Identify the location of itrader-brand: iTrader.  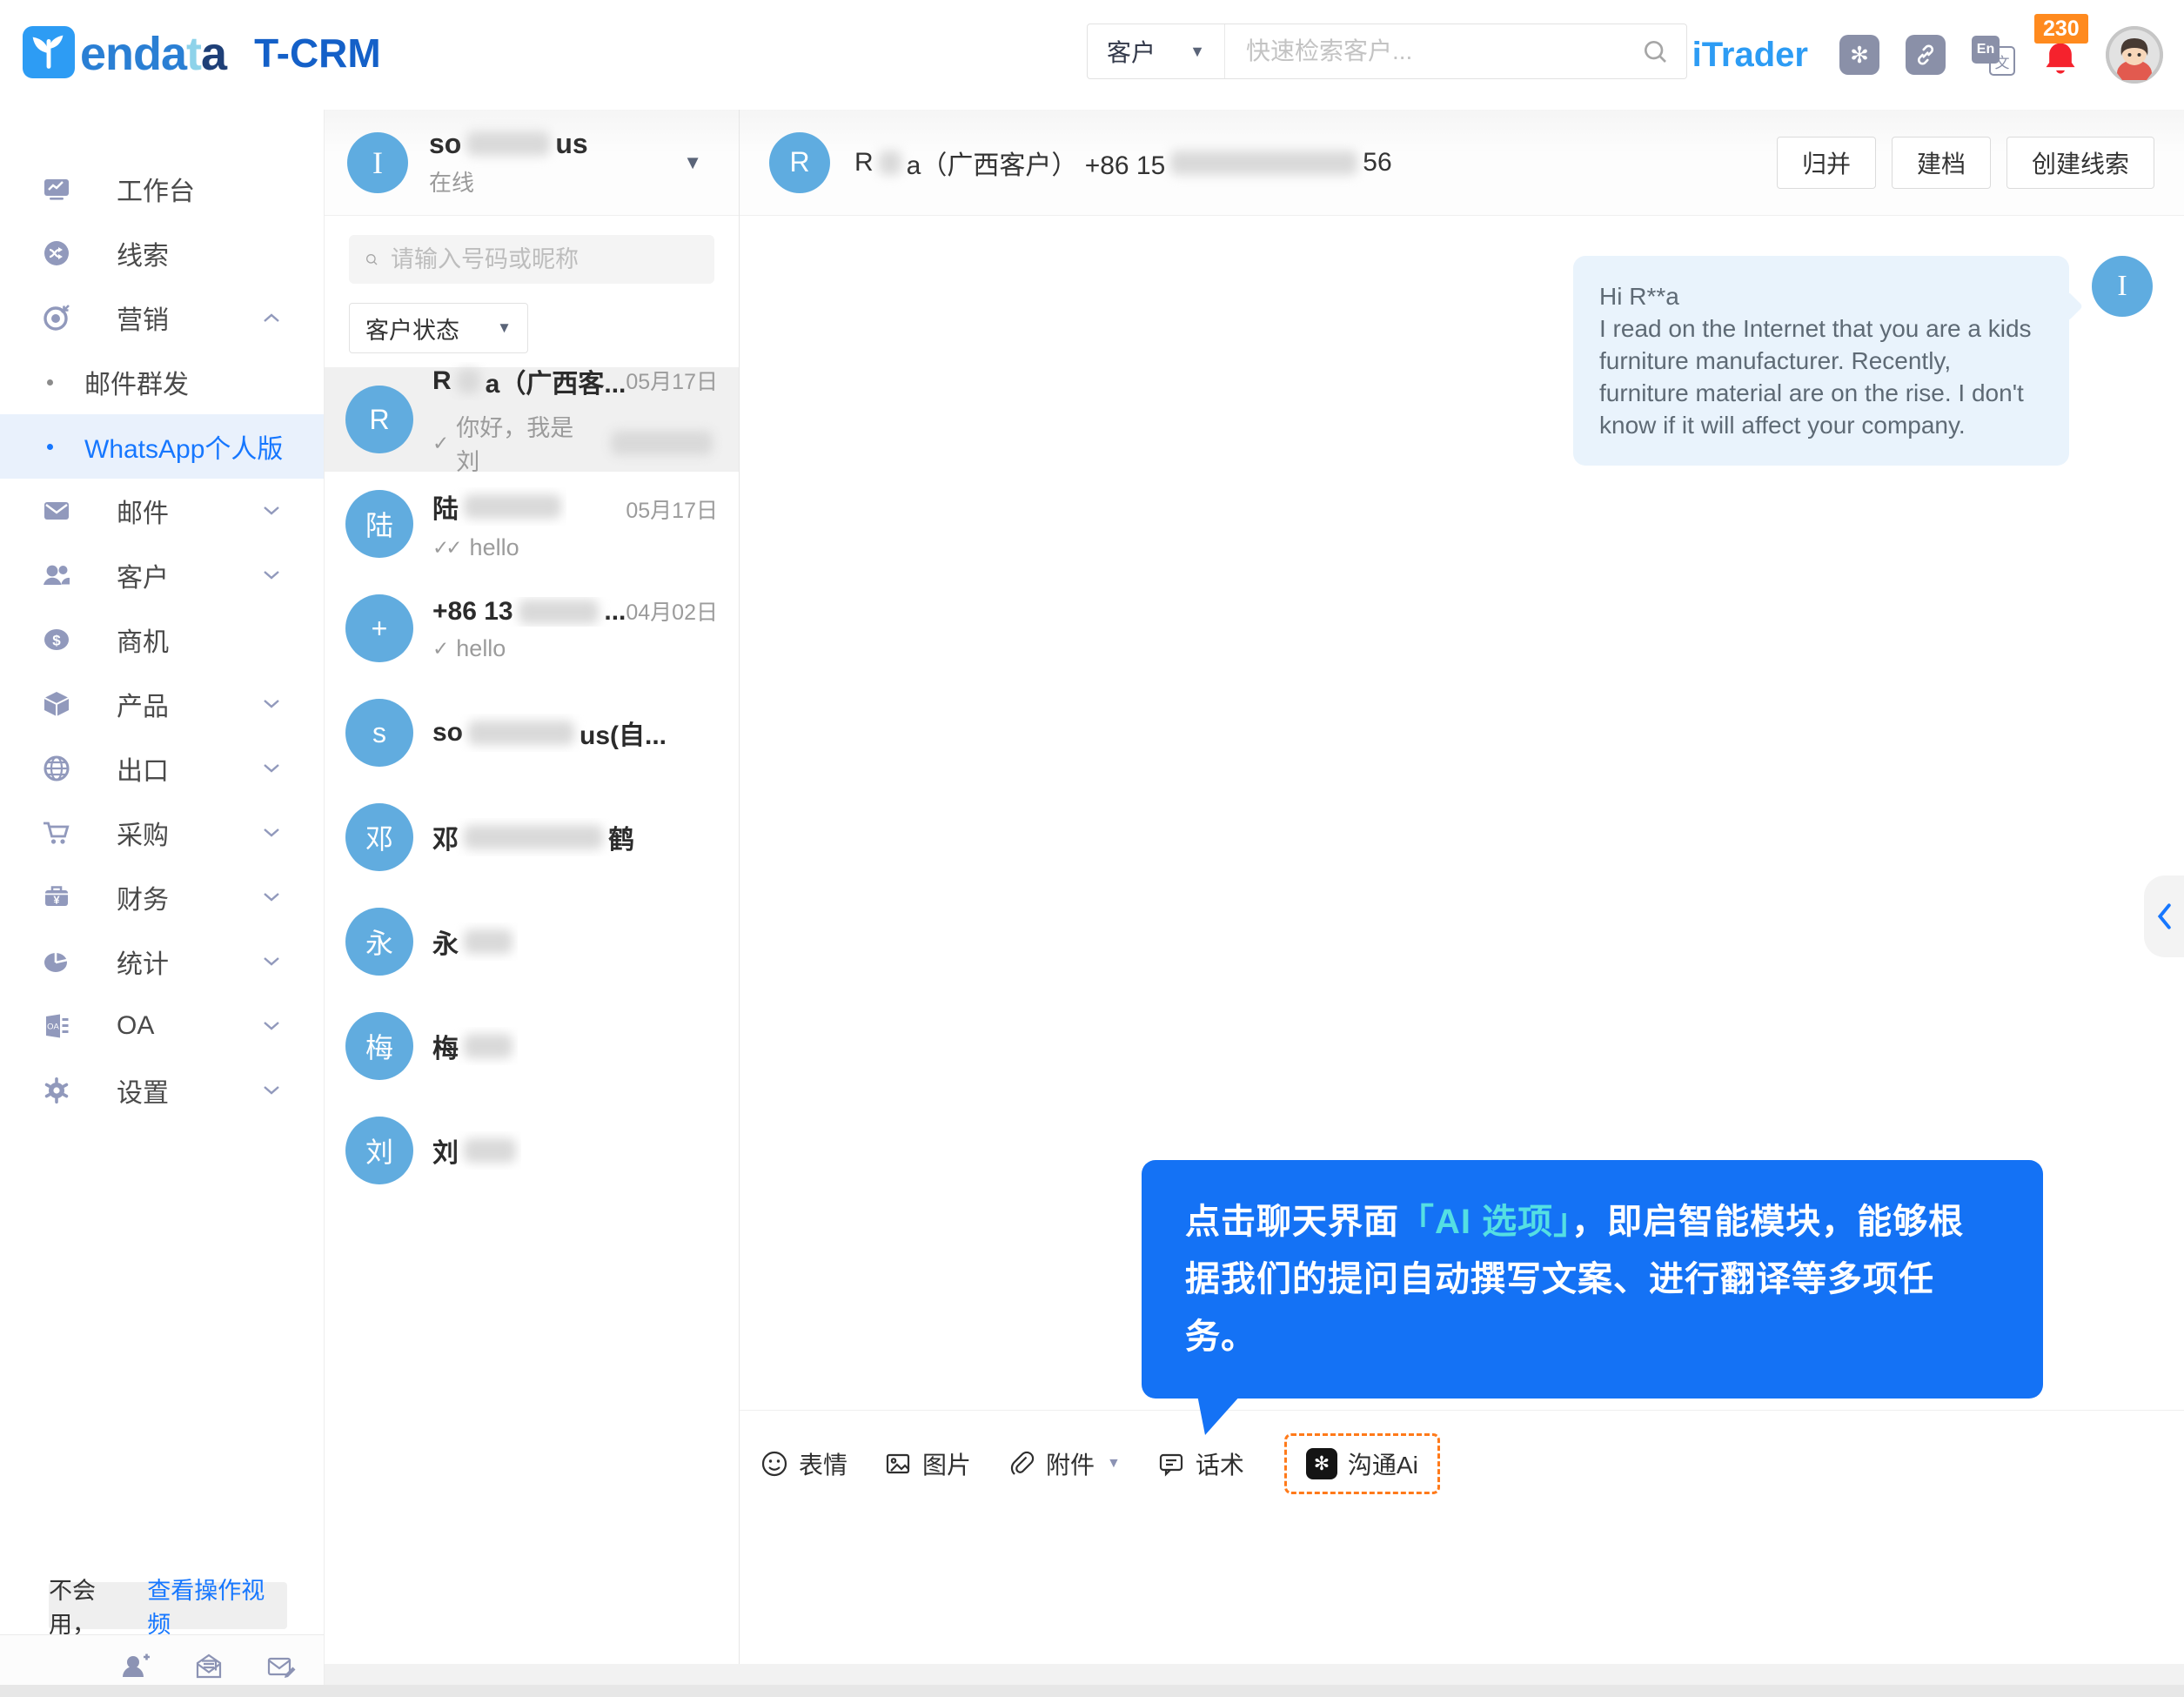
(1750, 54).